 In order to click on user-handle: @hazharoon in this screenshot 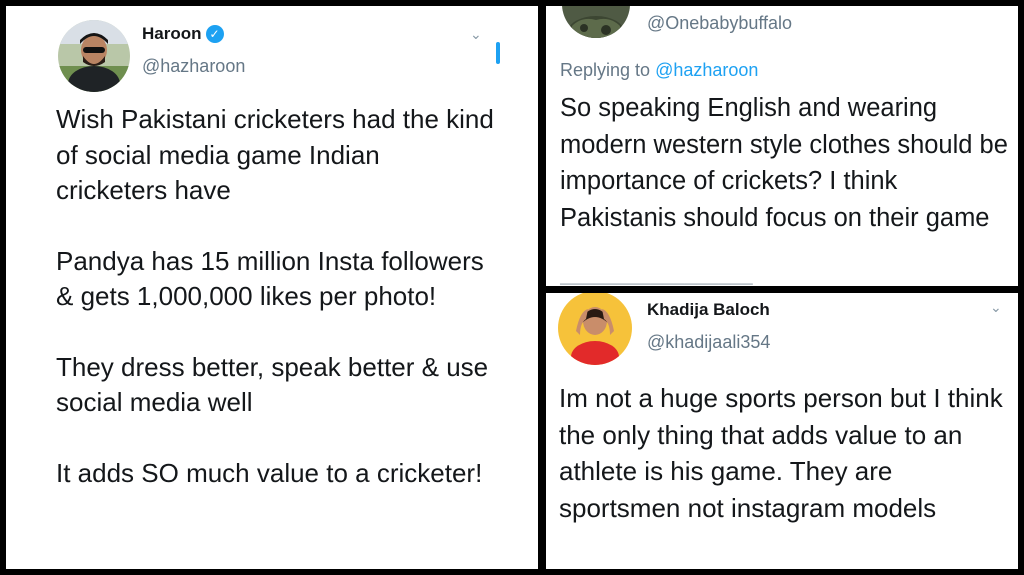, I will do `click(193, 66)`.